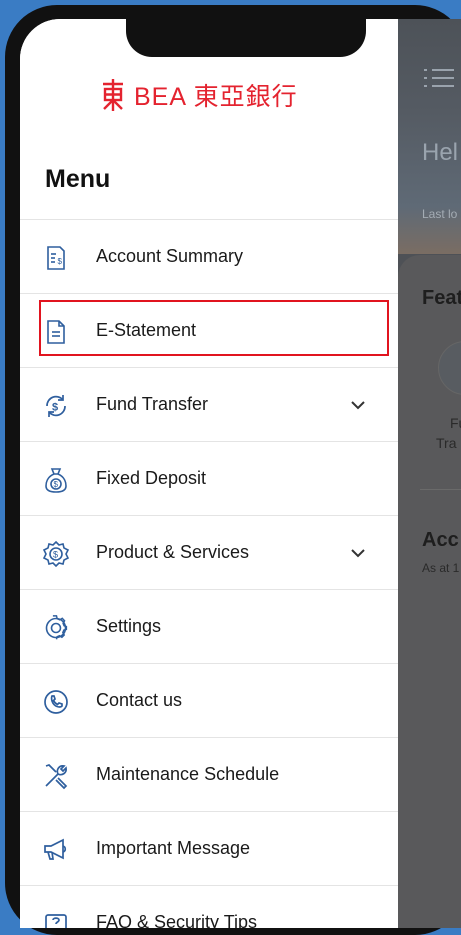 The width and height of the screenshot is (461, 935). I want to click on background-feature-label: Fu, so click(455, 423).